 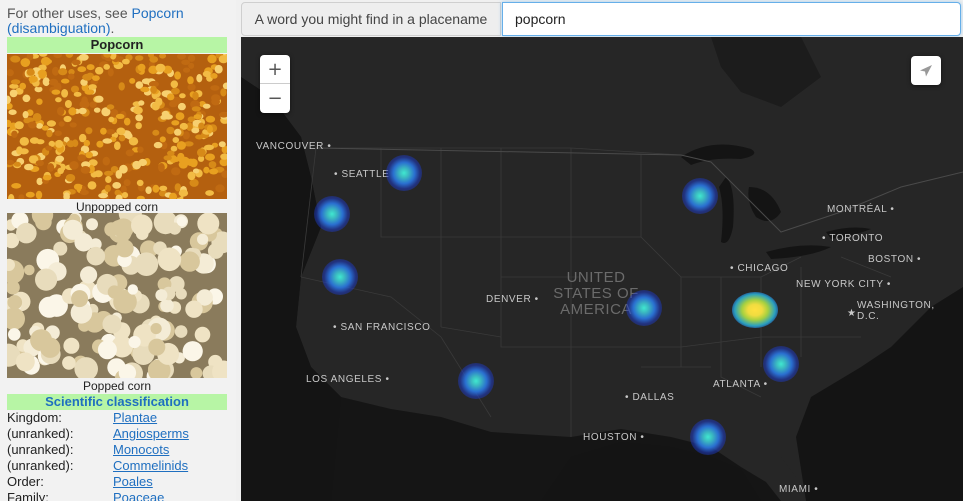 I want to click on kernels-caption: Unpopped corn, so click(x=117, y=207).